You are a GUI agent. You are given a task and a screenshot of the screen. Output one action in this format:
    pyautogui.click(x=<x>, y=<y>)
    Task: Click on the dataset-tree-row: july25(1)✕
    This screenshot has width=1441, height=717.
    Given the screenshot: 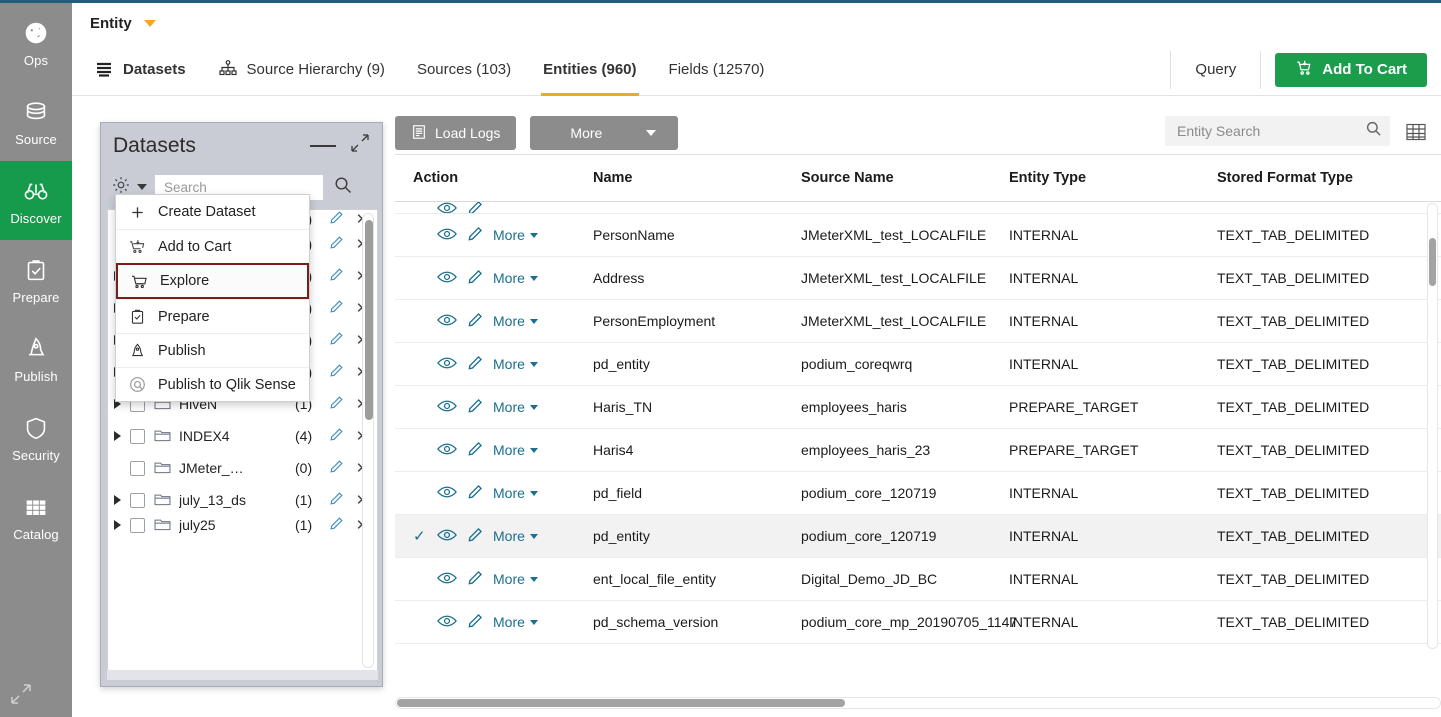 What is the action you would take?
    pyautogui.click(x=242, y=525)
    